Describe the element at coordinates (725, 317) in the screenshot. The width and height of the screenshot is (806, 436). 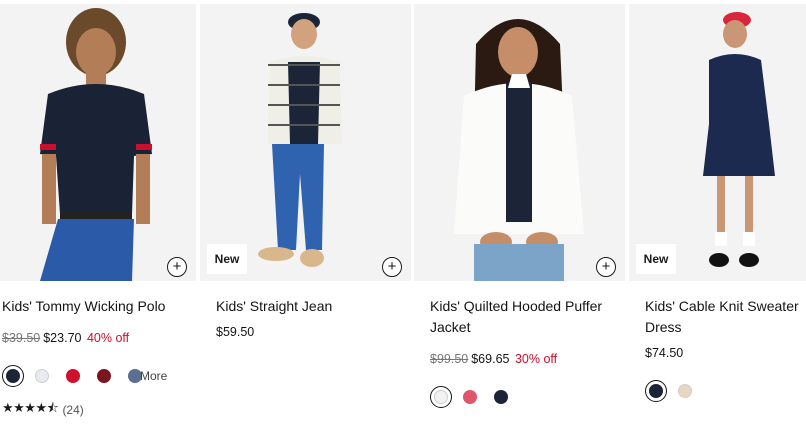
I see `product-title: Kids' Cable Knit Sweater Dress` at that location.